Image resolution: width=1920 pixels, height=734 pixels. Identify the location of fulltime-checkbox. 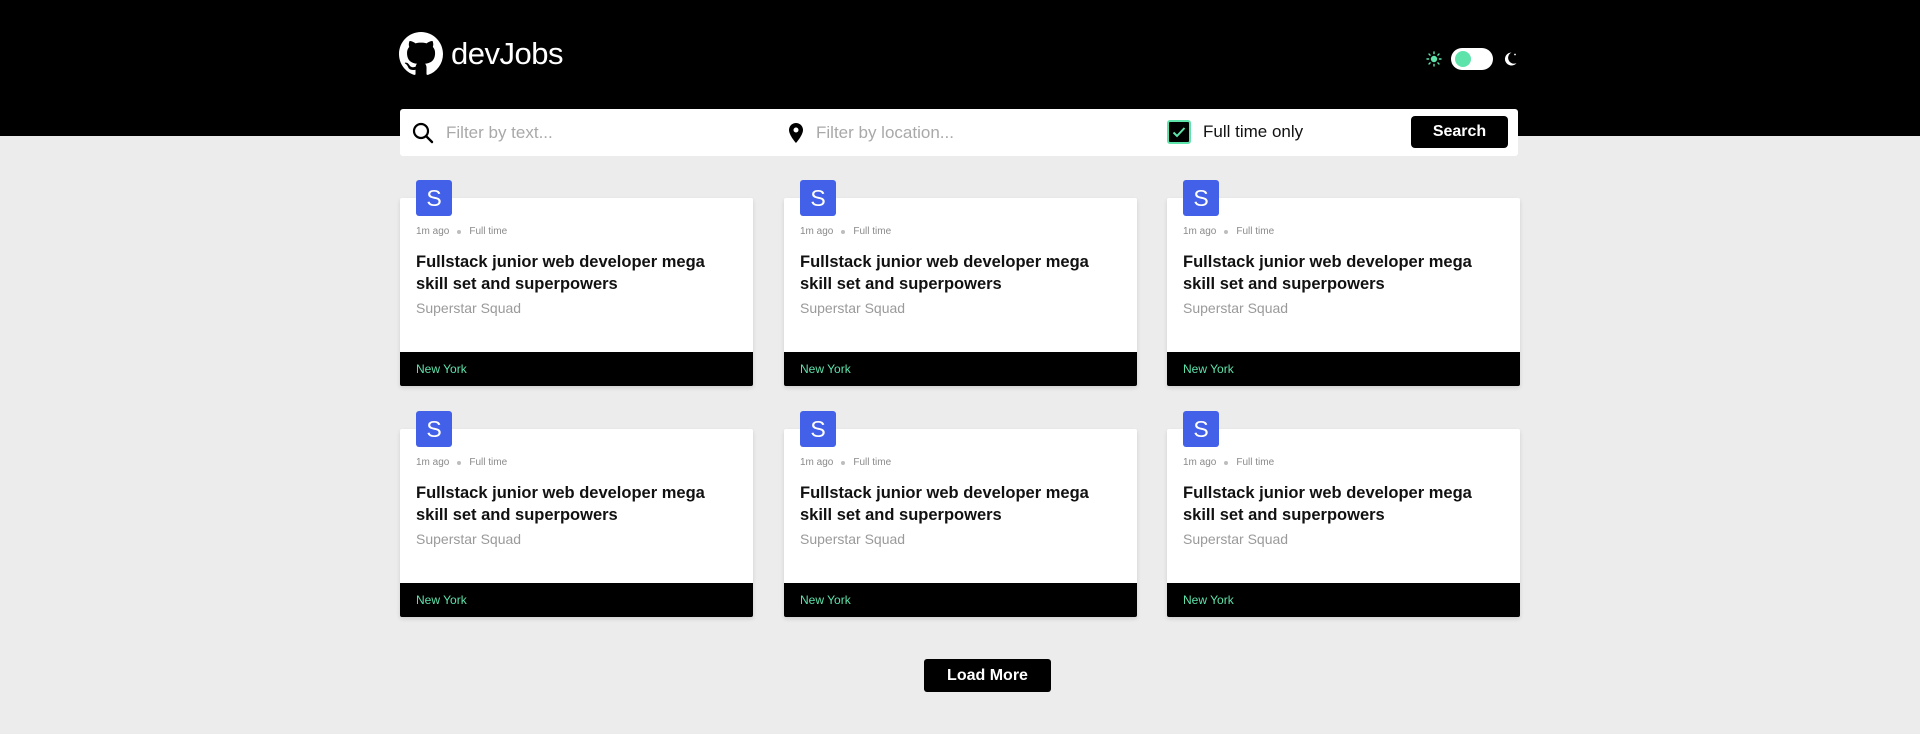
(1179, 132).